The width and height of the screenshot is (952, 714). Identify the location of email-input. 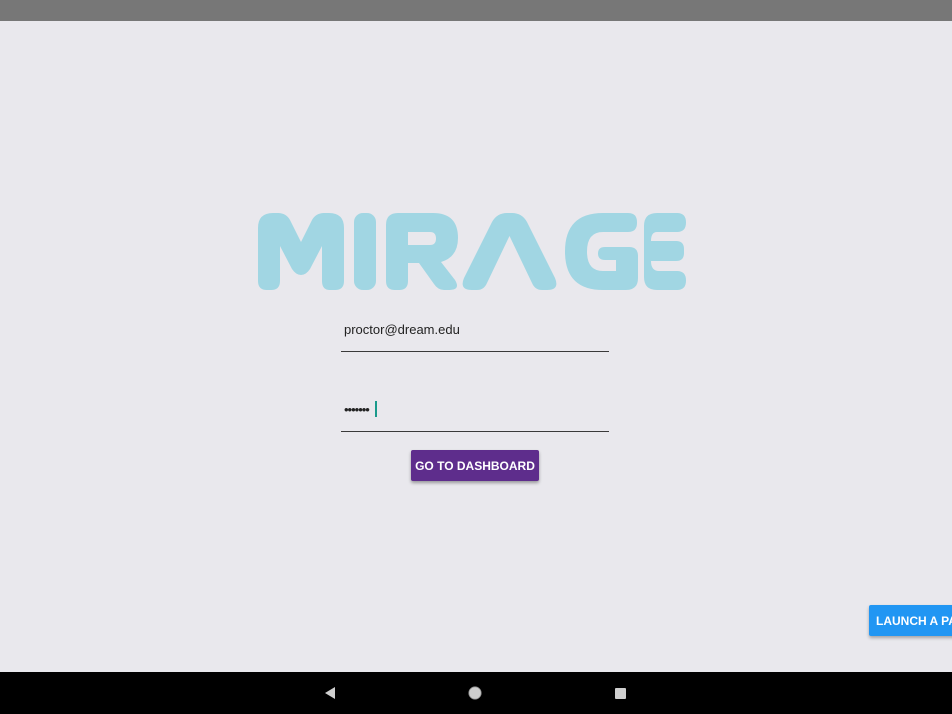
(474, 329).